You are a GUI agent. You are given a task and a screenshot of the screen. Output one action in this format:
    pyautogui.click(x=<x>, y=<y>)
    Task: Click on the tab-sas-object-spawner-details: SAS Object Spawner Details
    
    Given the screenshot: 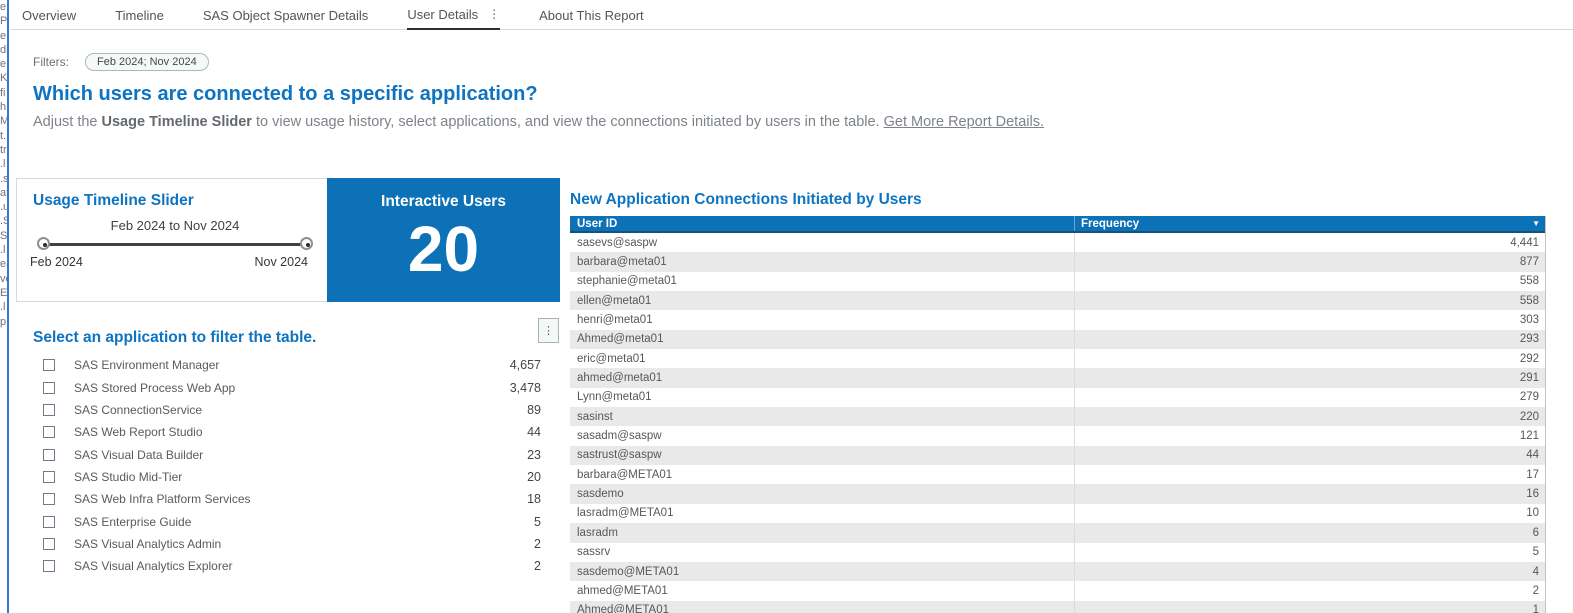 What is the action you would take?
    pyautogui.click(x=285, y=15)
    